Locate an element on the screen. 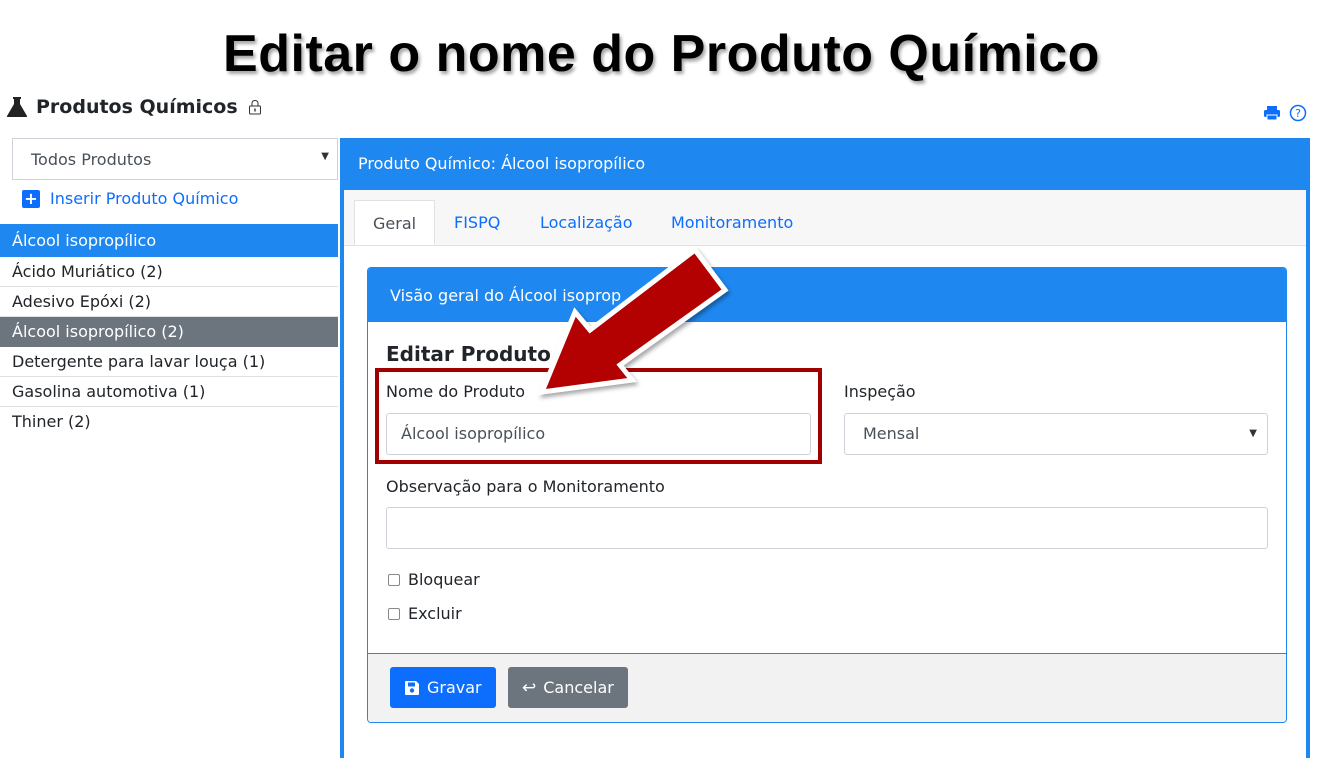  app-title-text: Produtos Químicos is located at coordinates (137, 107).